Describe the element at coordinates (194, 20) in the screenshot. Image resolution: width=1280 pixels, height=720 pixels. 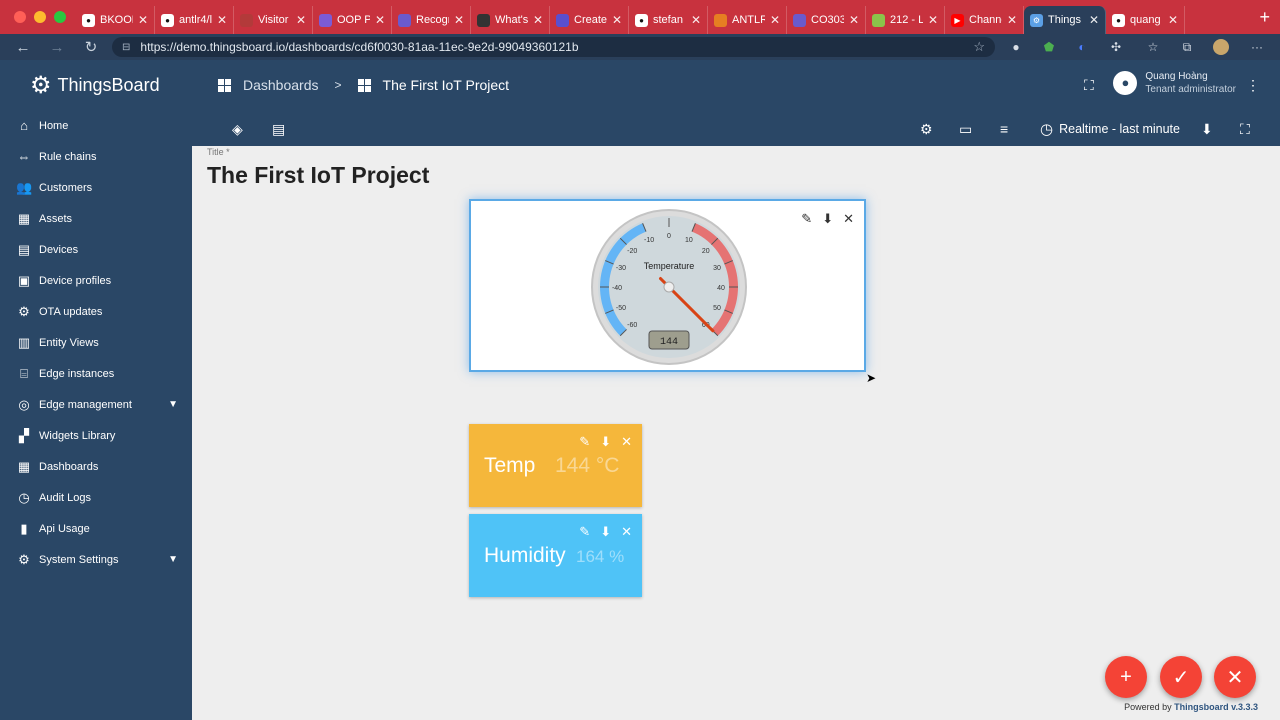
I see `browser-tab: ● antlr4/l ✕` at that location.